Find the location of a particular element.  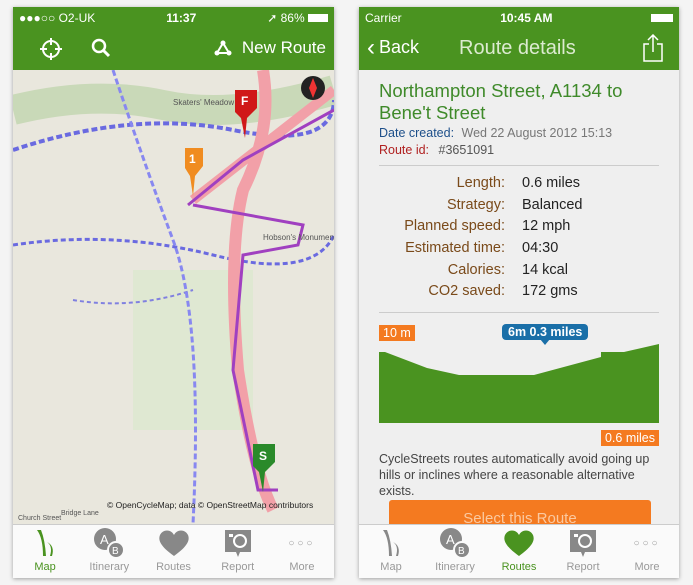

elevation-max-label: 10 m is located at coordinates (397, 333).